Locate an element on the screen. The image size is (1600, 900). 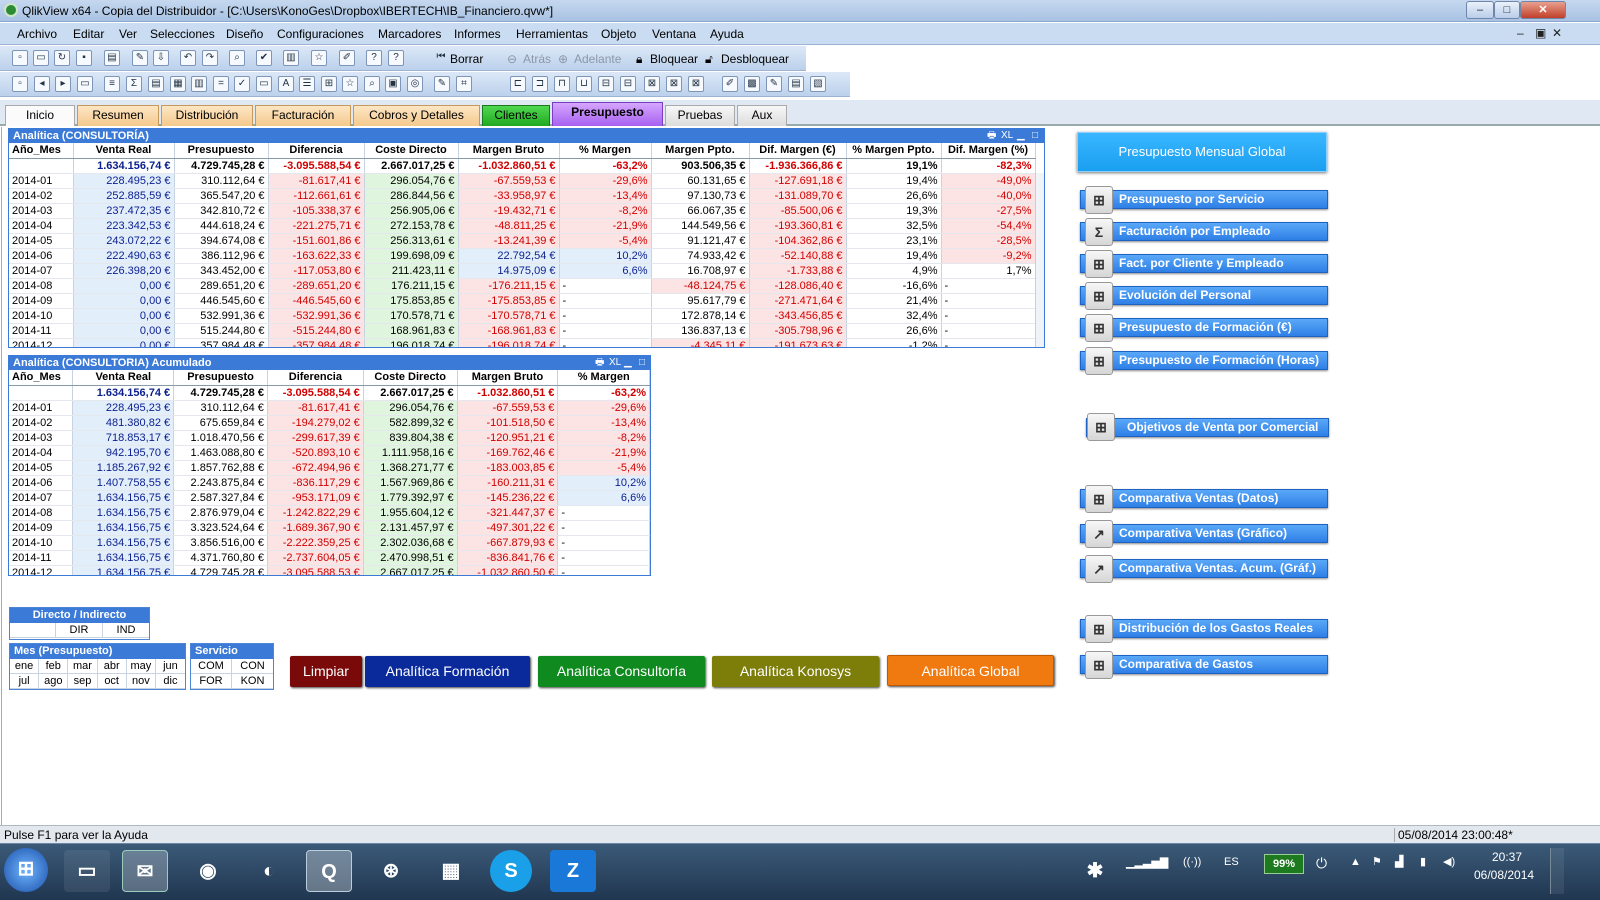
column-header: Venta Real is located at coordinates (123, 378).